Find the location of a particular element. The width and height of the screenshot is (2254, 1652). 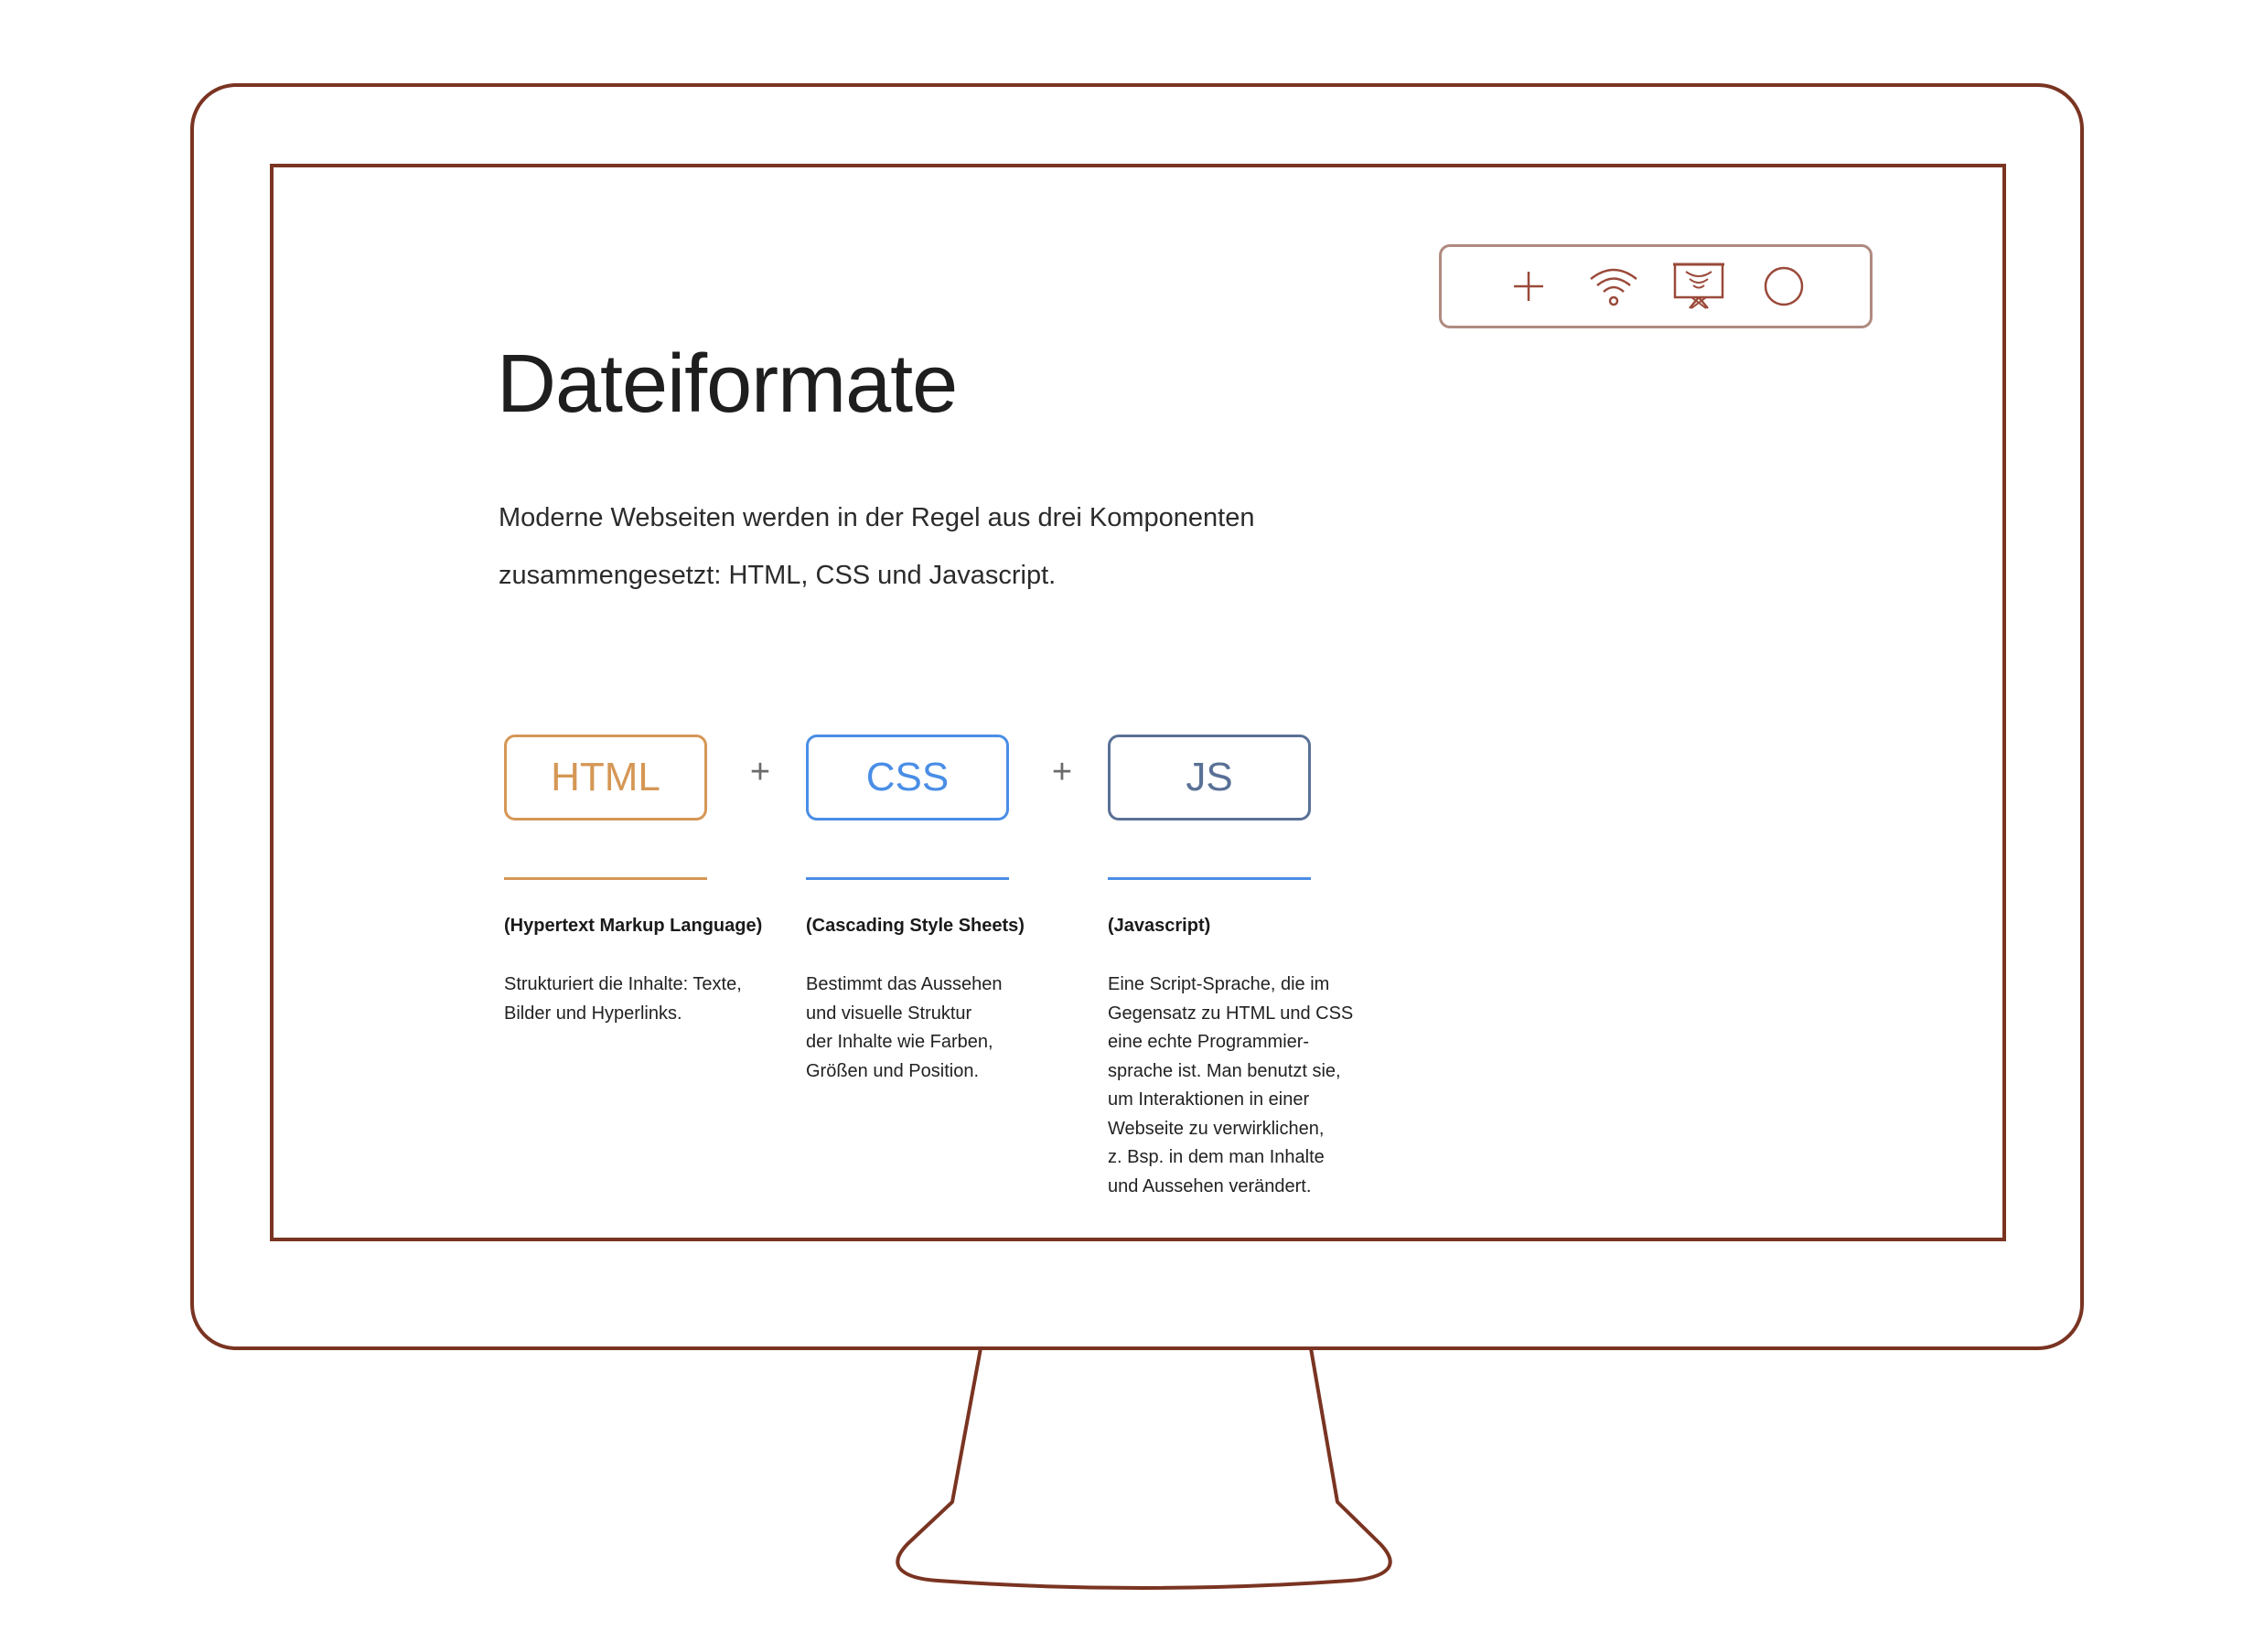

toolbar is located at coordinates (1656, 286).